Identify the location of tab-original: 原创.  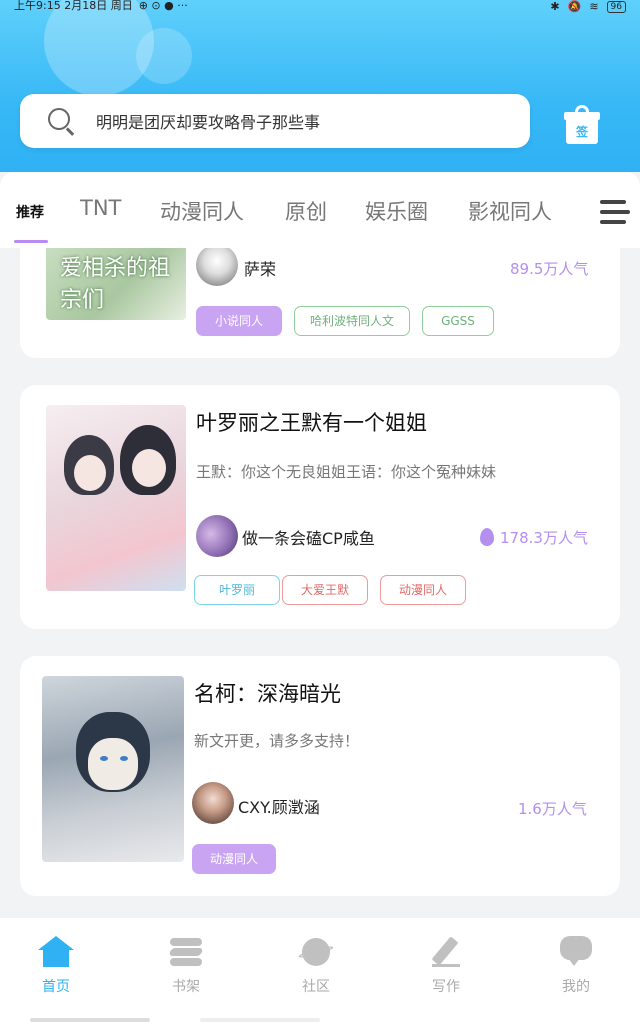
(306, 211).